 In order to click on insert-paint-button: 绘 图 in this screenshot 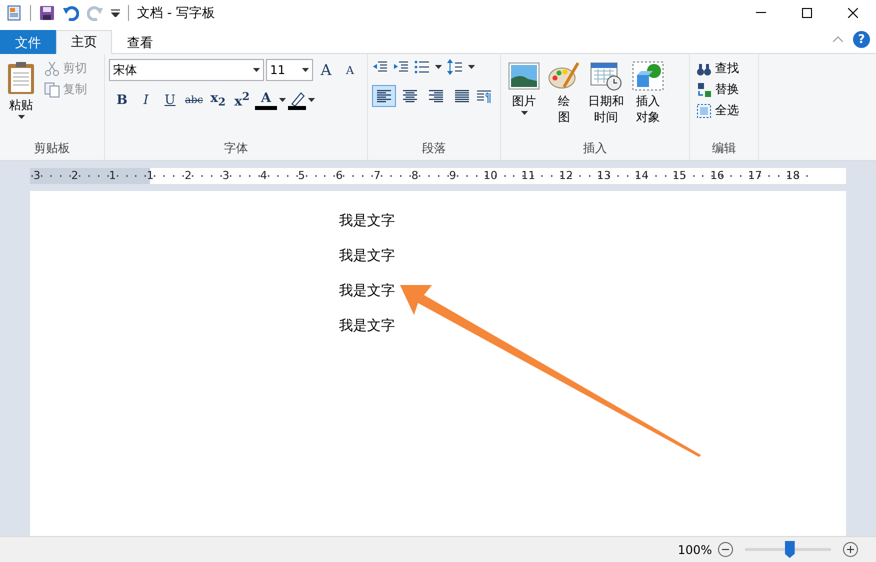, I will do `click(564, 98)`.